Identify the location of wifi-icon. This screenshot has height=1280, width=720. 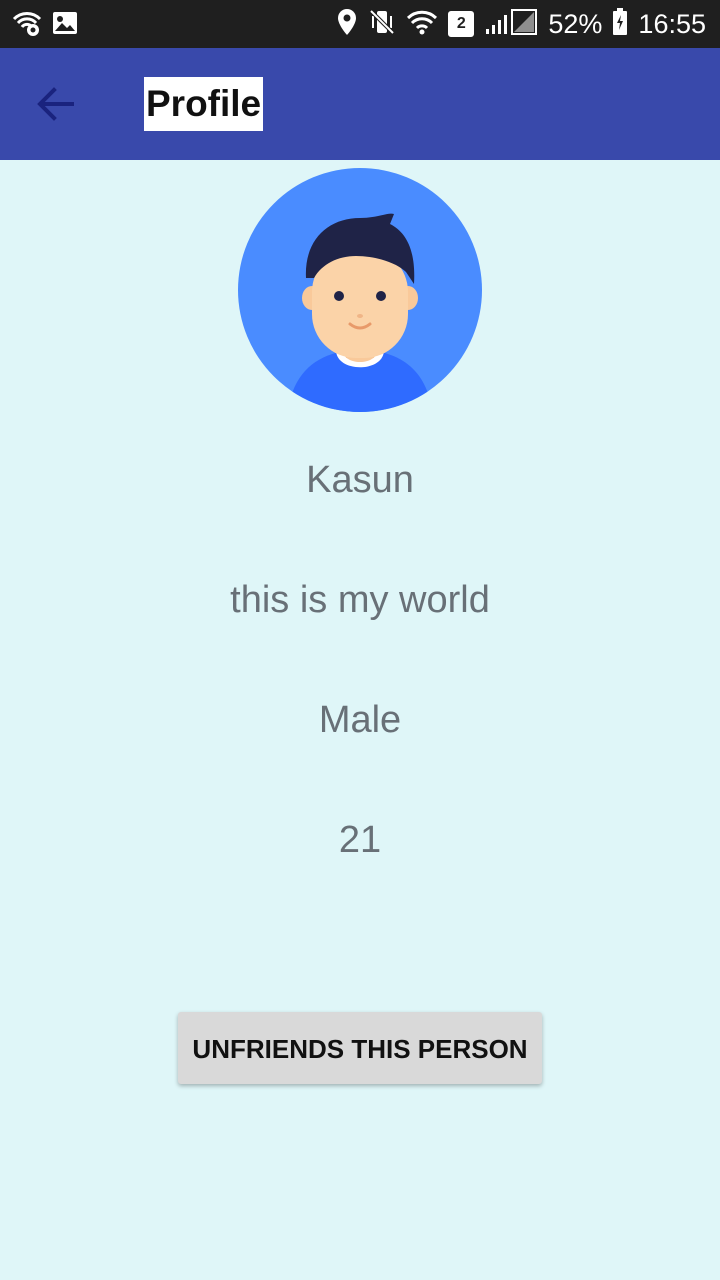
(422, 24).